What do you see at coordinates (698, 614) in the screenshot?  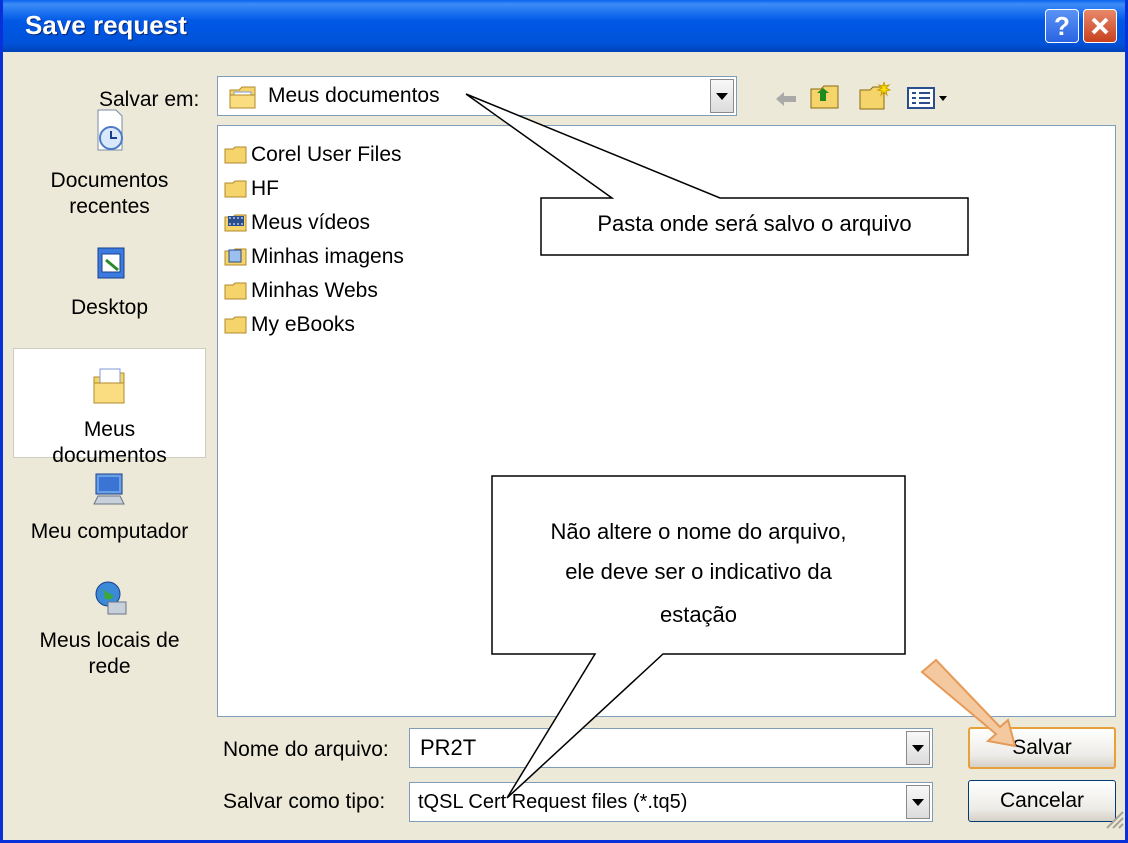 I see `filename-callout-line3: estação` at bounding box center [698, 614].